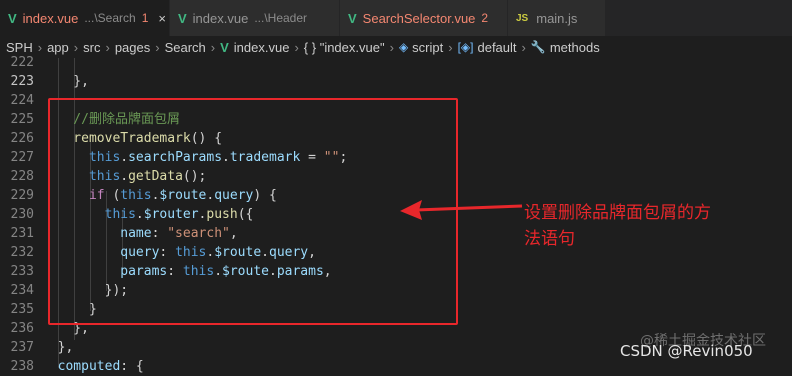 The height and width of the screenshot is (376, 792). What do you see at coordinates (403, 47) in the screenshot?
I see `cube-icon: ◈` at bounding box center [403, 47].